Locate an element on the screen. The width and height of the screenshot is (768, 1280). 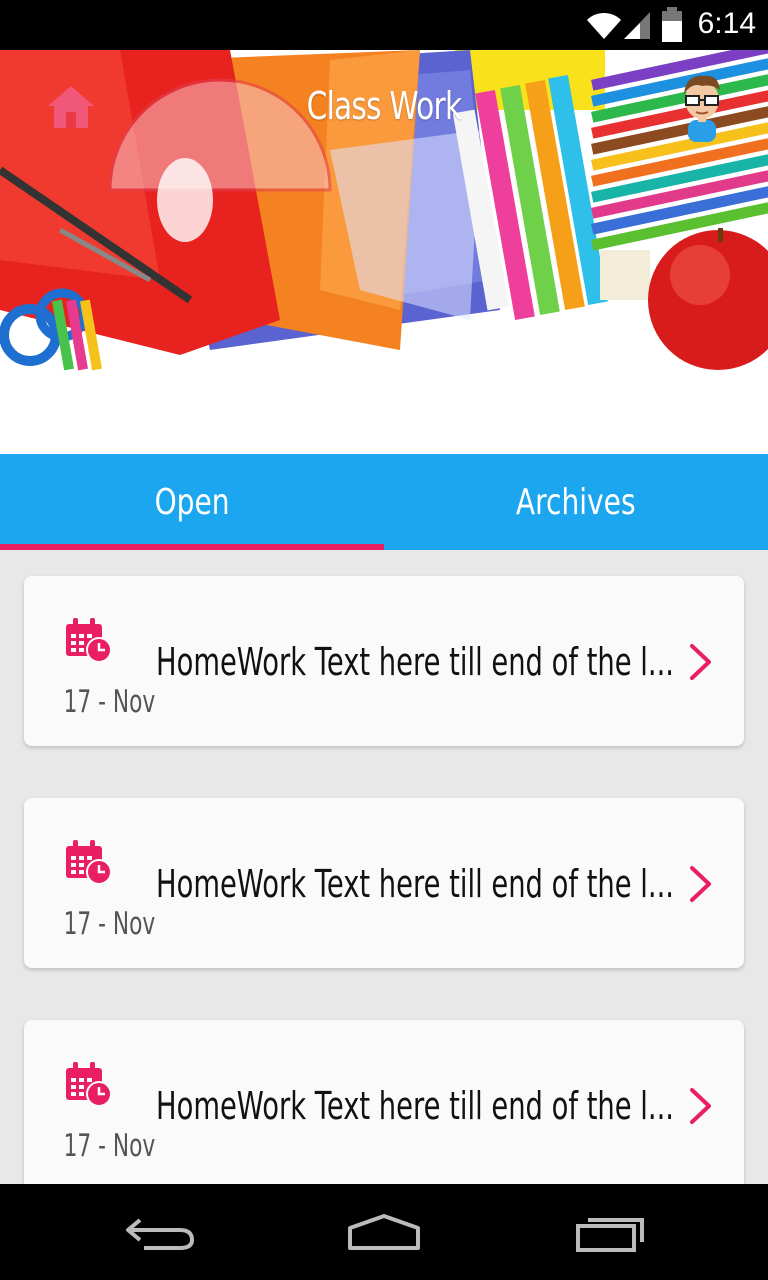
tab-archives: Archives is located at coordinates (576, 502).